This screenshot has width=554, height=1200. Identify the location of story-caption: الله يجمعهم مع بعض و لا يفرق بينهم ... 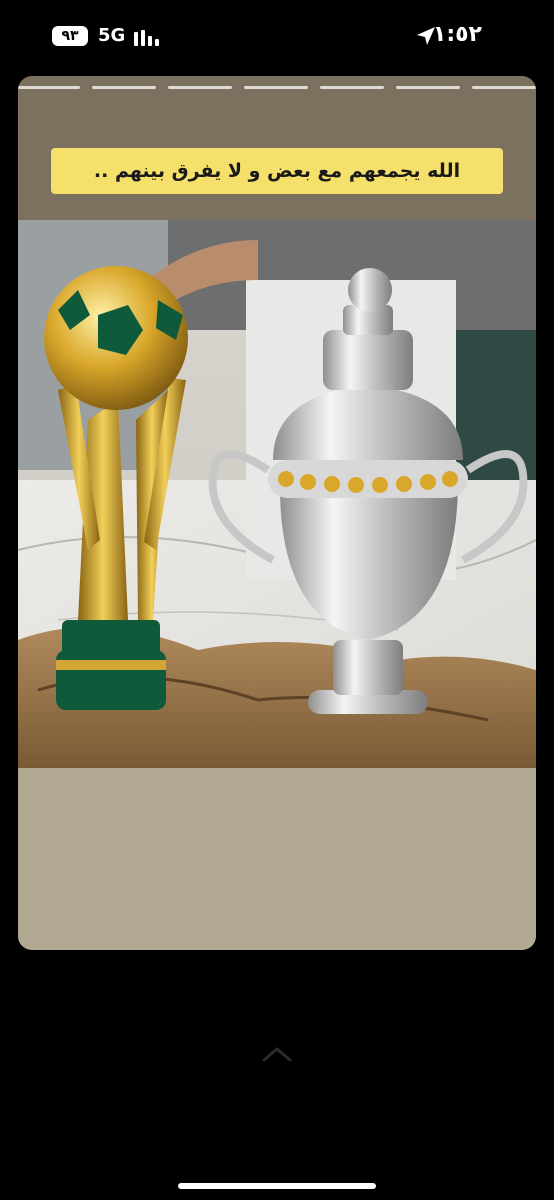
(277, 171).